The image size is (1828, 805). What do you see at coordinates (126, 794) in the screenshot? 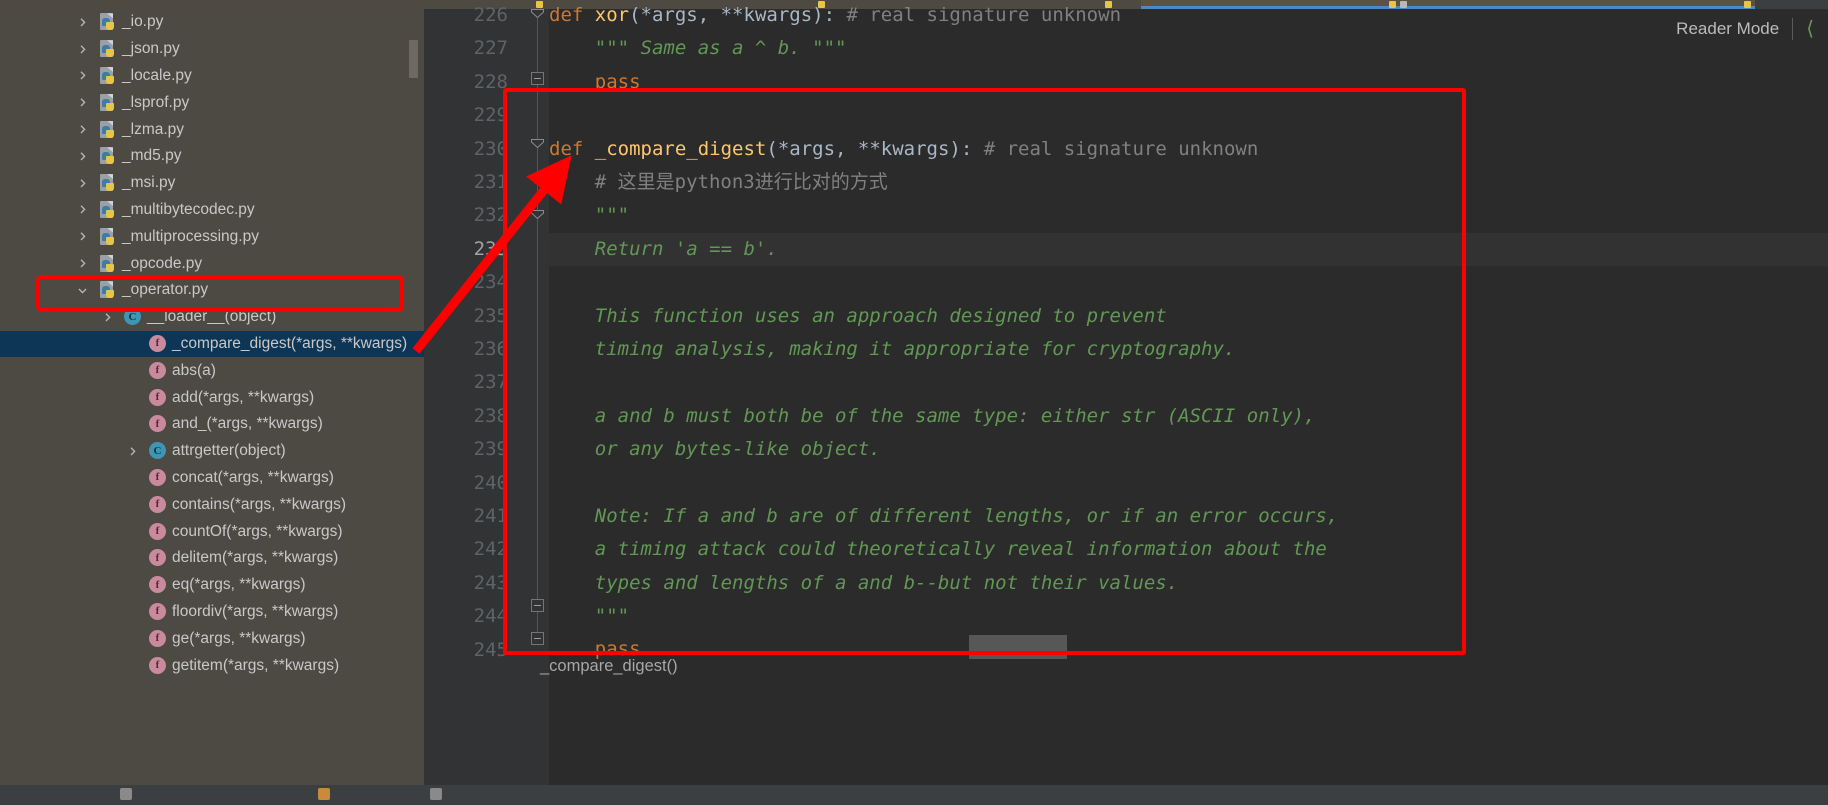
I see `tool-window-icon` at bounding box center [126, 794].